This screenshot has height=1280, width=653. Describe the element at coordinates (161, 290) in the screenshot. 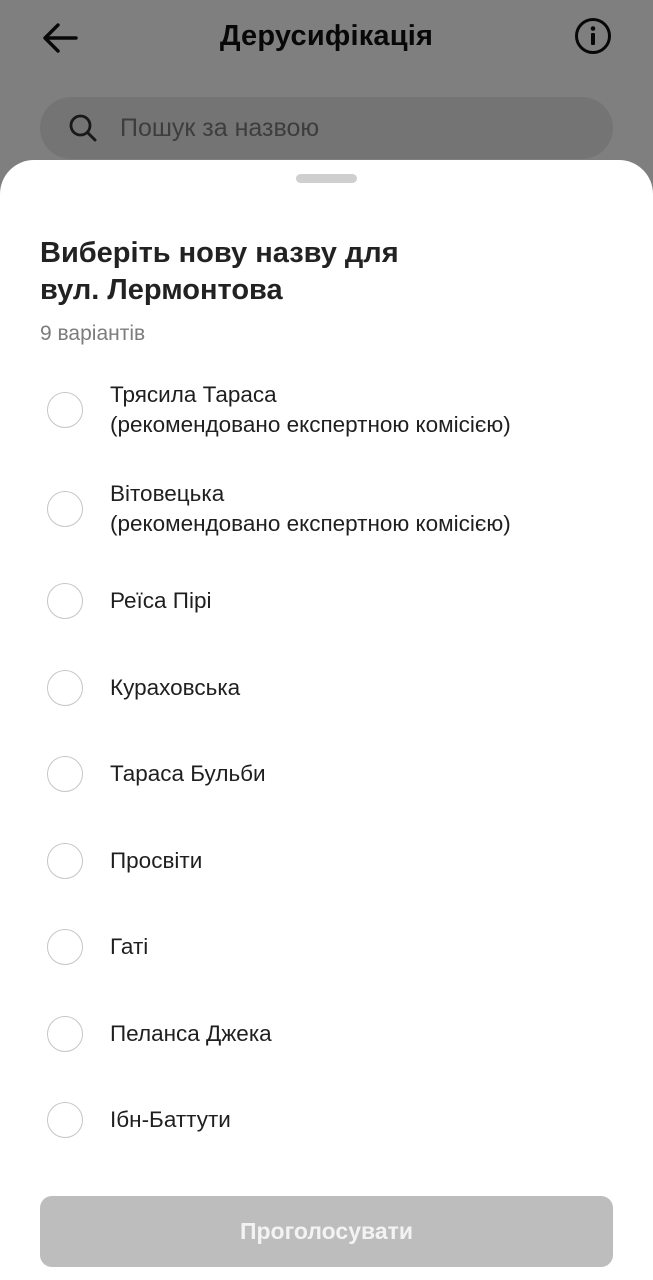

I see `sheet-title-line2: вул. Лермонтова` at that location.